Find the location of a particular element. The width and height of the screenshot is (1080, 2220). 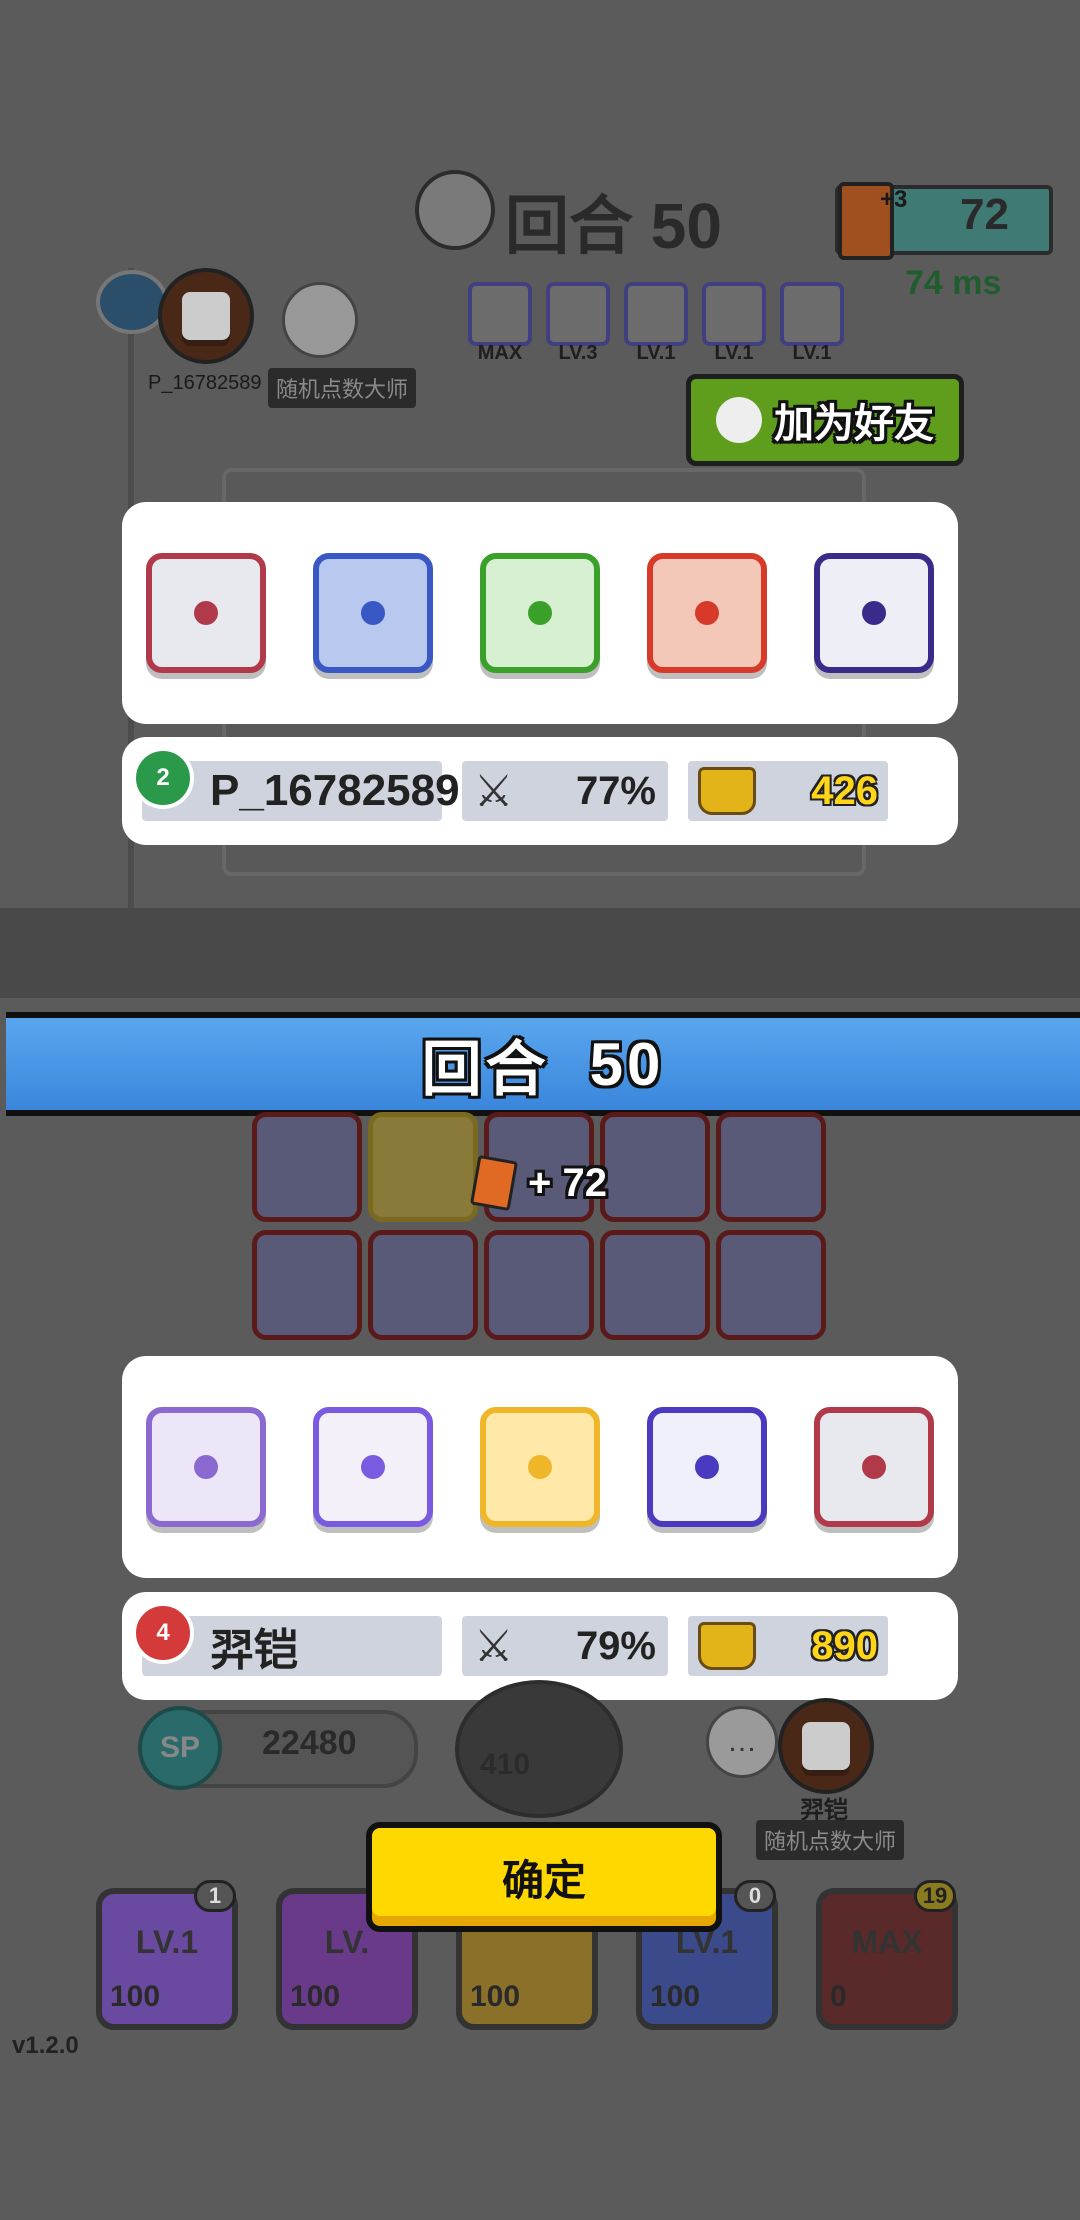

rank-number: 2 is located at coordinates (163, 778).